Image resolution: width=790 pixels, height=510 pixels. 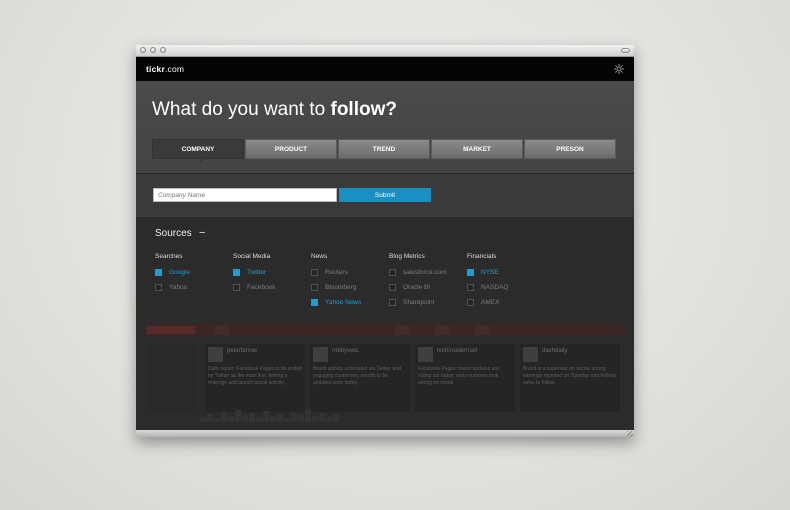 I want to click on source-label: Twitter, so click(x=257, y=272).